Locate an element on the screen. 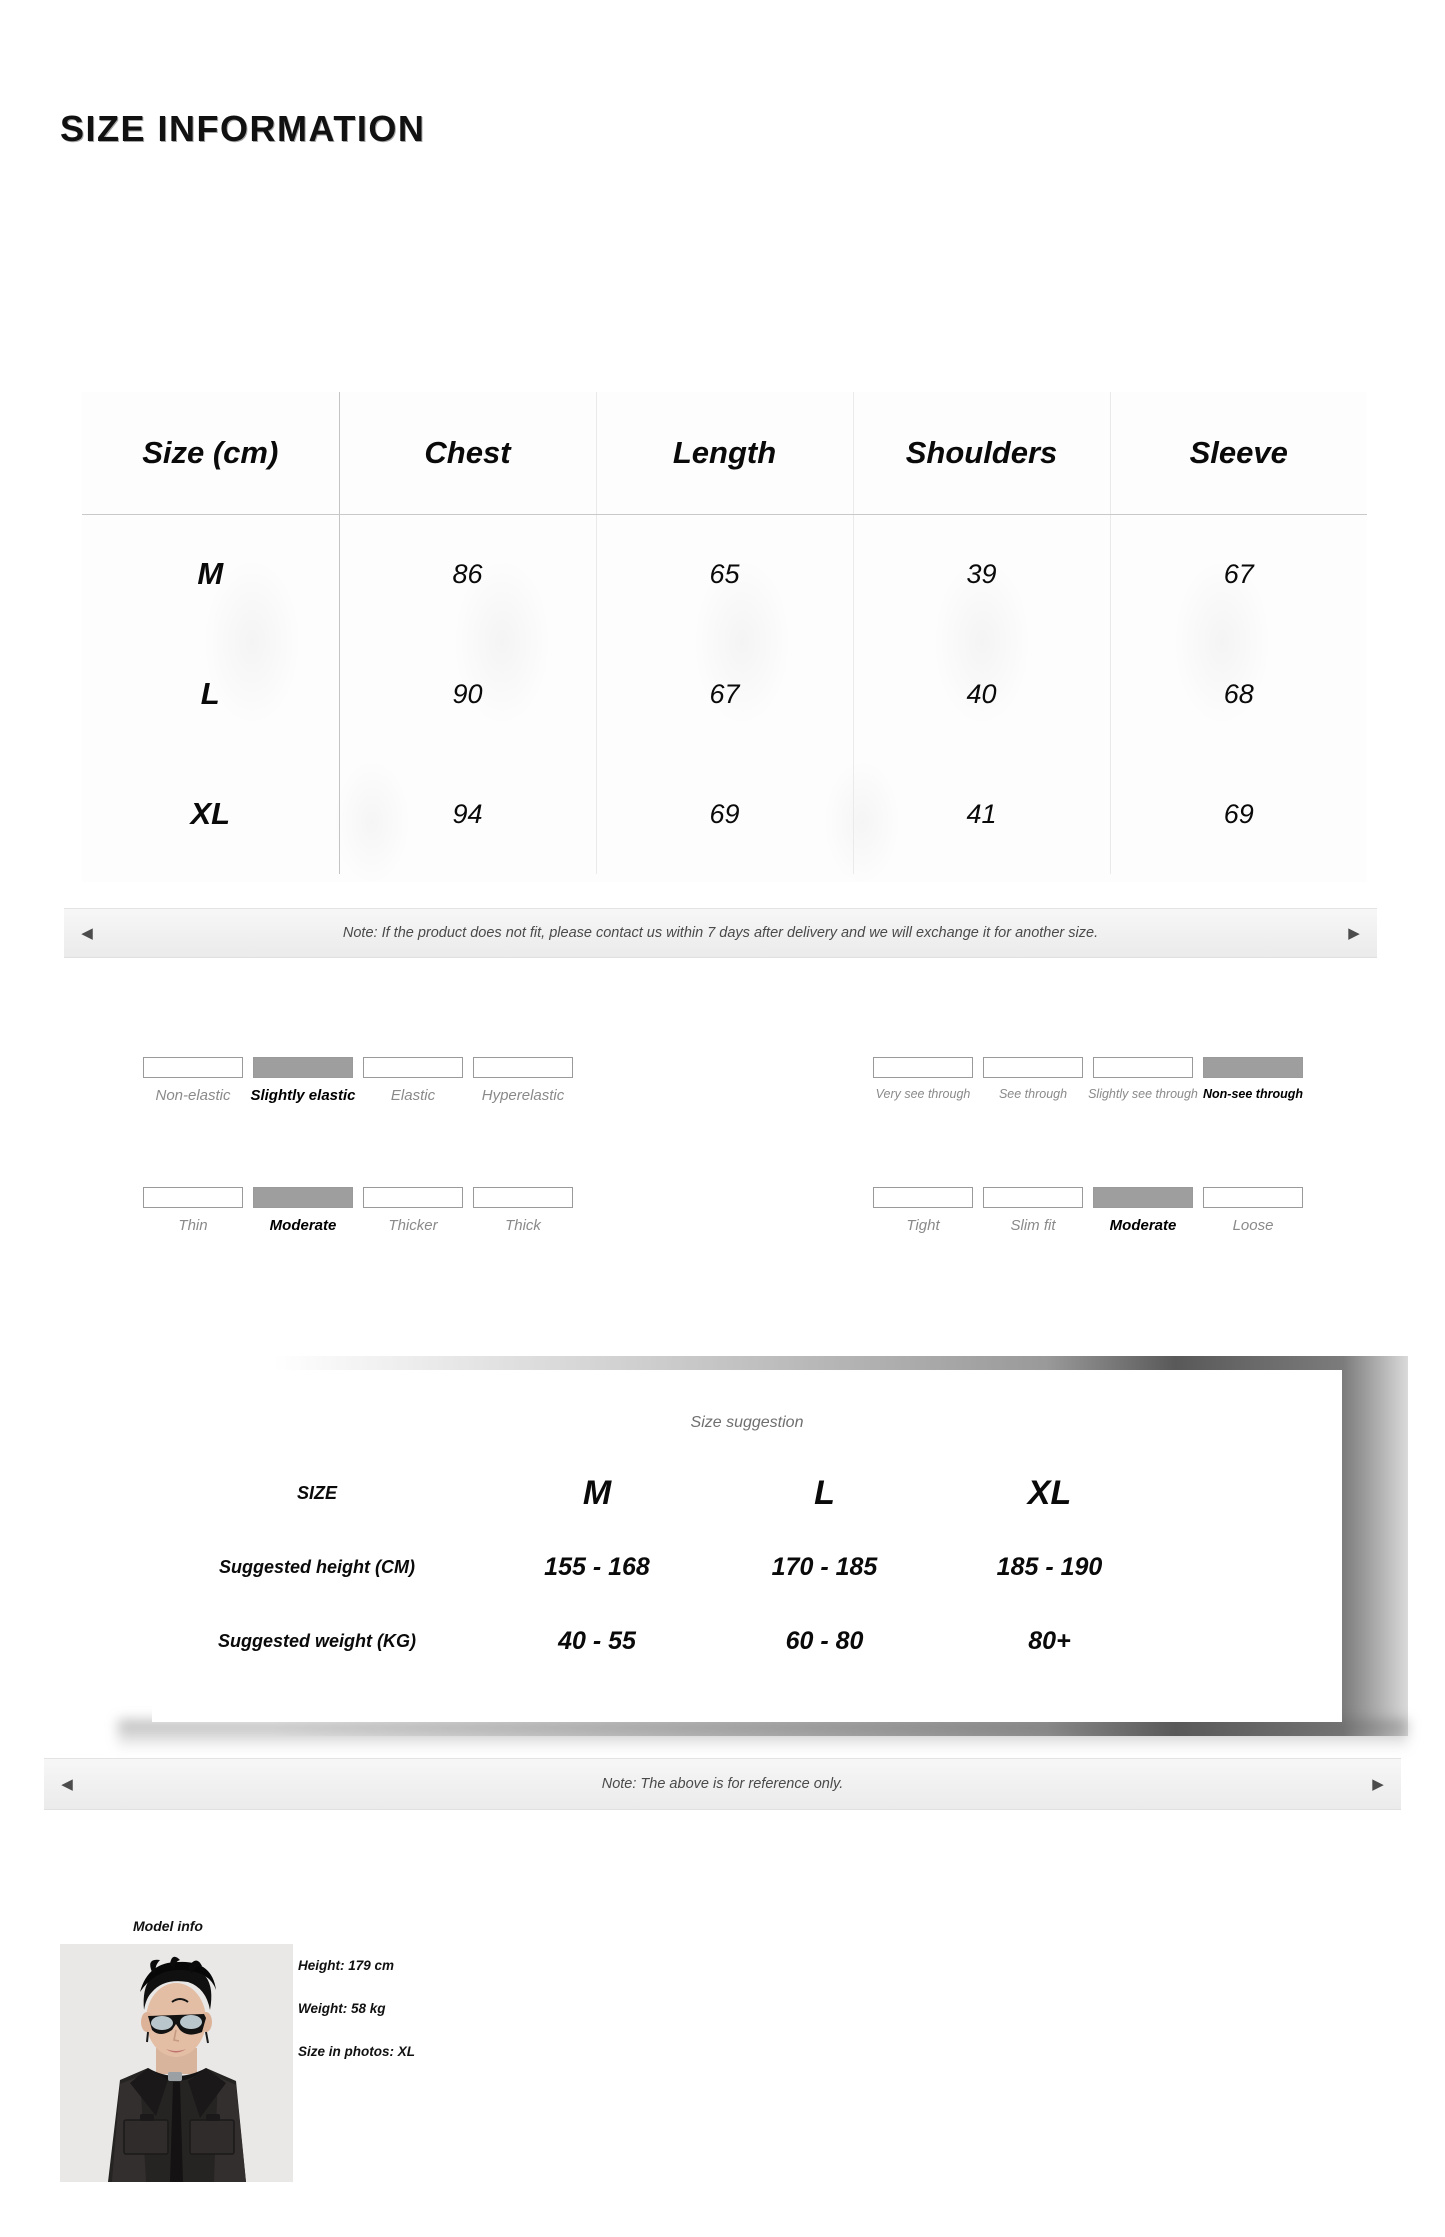  cell-chest-l: 90 is located at coordinates (467, 694).